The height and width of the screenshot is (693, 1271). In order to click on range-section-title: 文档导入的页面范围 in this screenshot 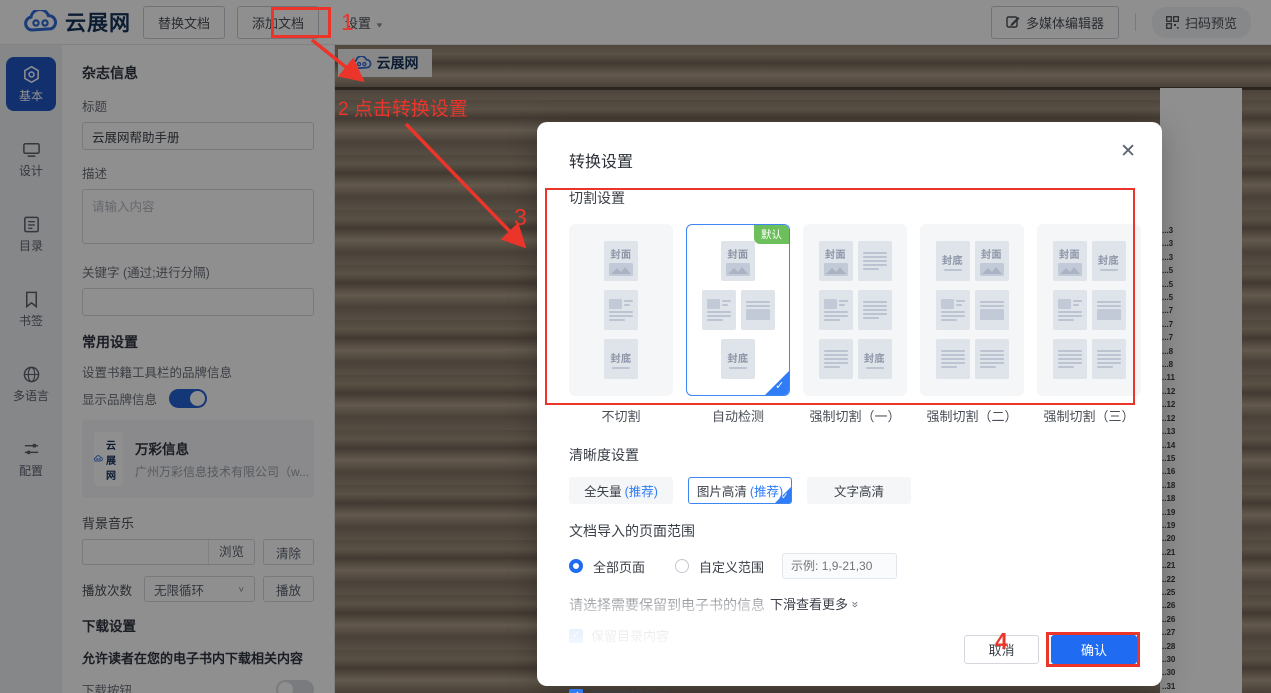, I will do `click(632, 531)`.